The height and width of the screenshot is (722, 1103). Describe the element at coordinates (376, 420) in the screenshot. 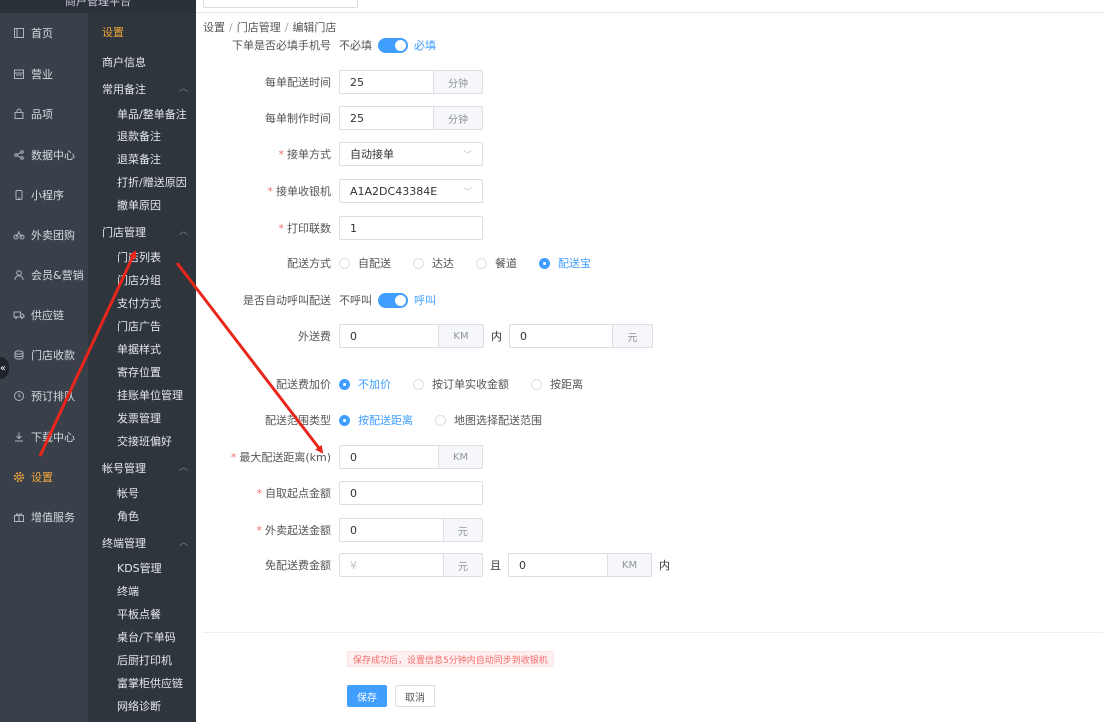

I see `radio-by-distance-range: 按配送距离` at that location.